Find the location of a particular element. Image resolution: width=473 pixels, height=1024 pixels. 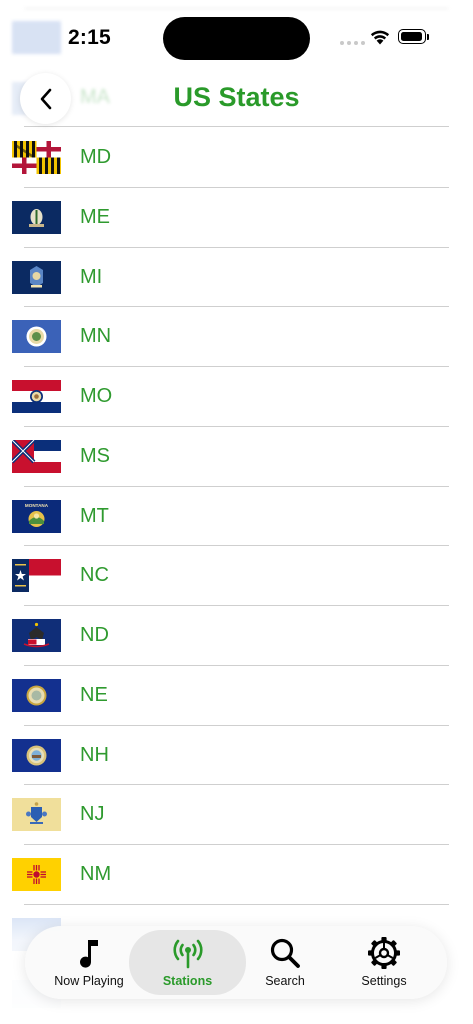

state-code: MS is located at coordinates (95, 455).